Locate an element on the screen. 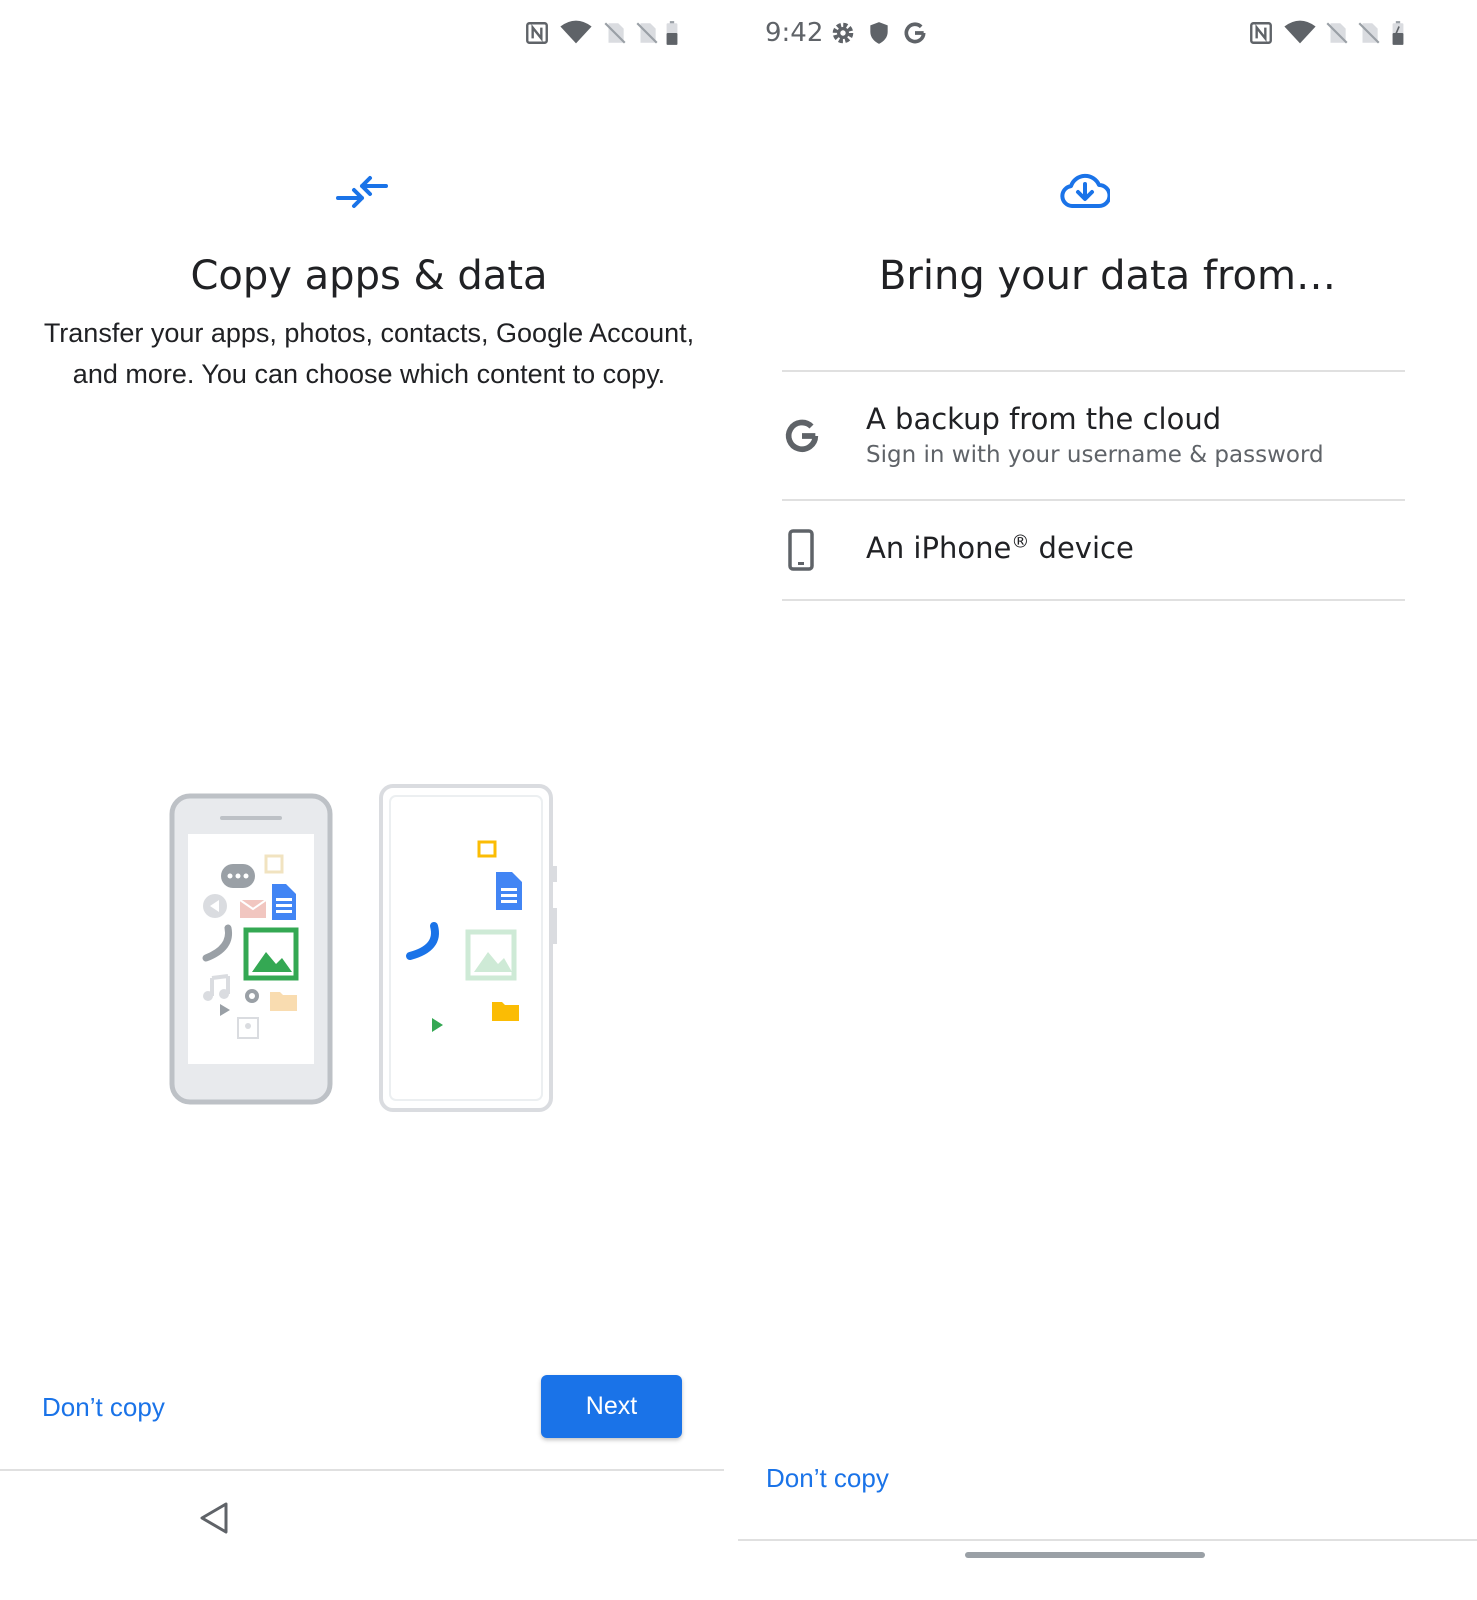 The width and height of the screenshot is (1477, 1600). cloud-download-icon is located at coordinates (1085, 190).